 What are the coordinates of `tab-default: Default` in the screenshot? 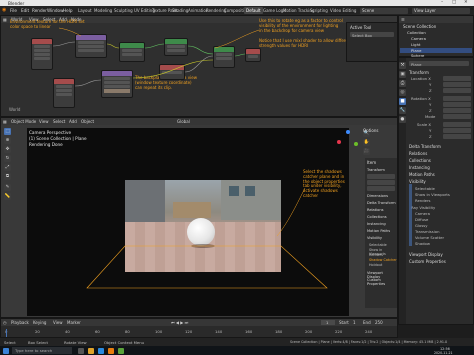 It's located at (253, 10).